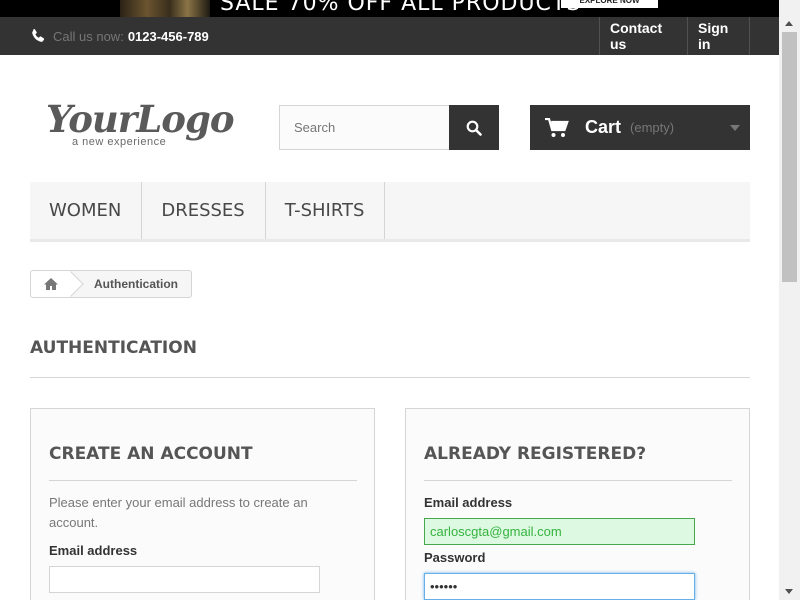 This screenshot has width=800, height=600. I want to click on login-heading: Already registered?, so click(535, 454).